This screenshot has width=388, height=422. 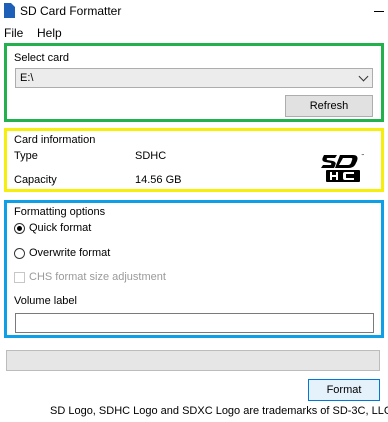 I want to click on type-value: SDHC, so click(x=151, y=156).